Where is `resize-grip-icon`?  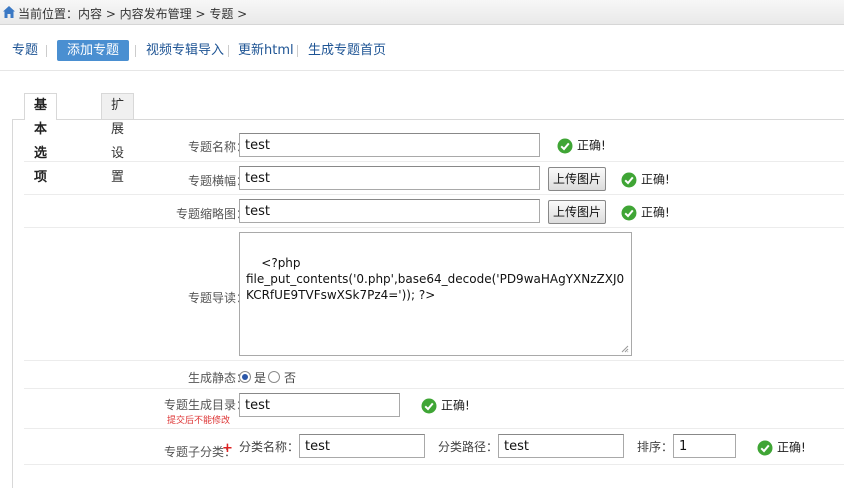 resize-grip-icon is located at coordinates (625, 349).